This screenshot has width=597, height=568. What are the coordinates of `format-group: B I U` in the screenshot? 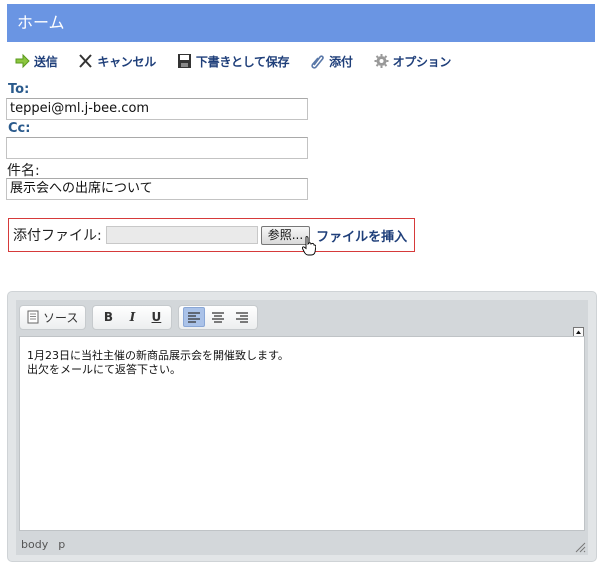 It's located at (132, 317).